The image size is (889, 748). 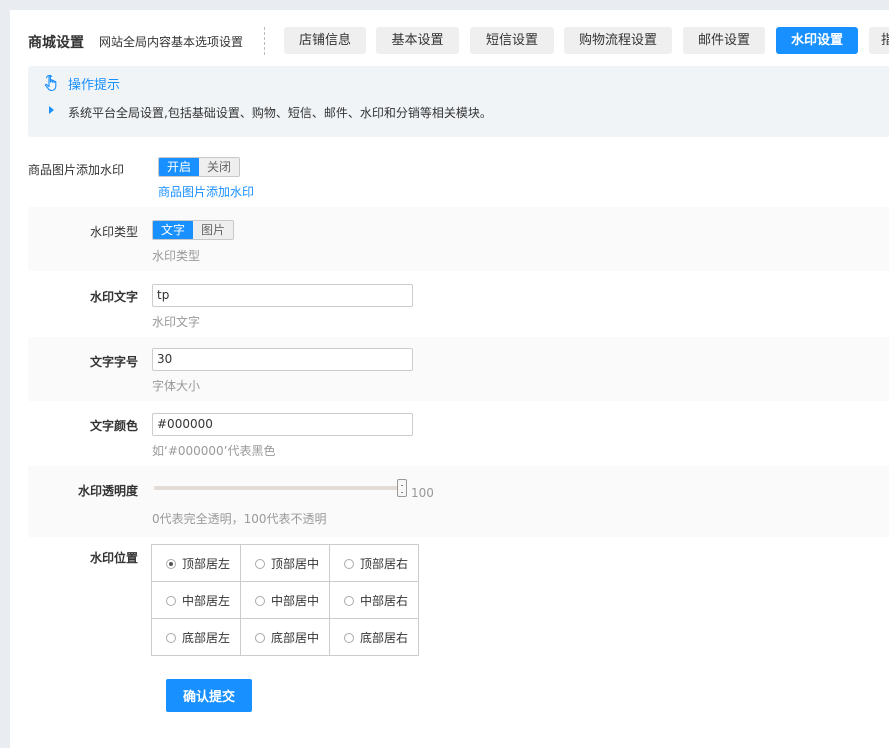 I want to click on opacity-slider-track, so click(x=278, y=488).